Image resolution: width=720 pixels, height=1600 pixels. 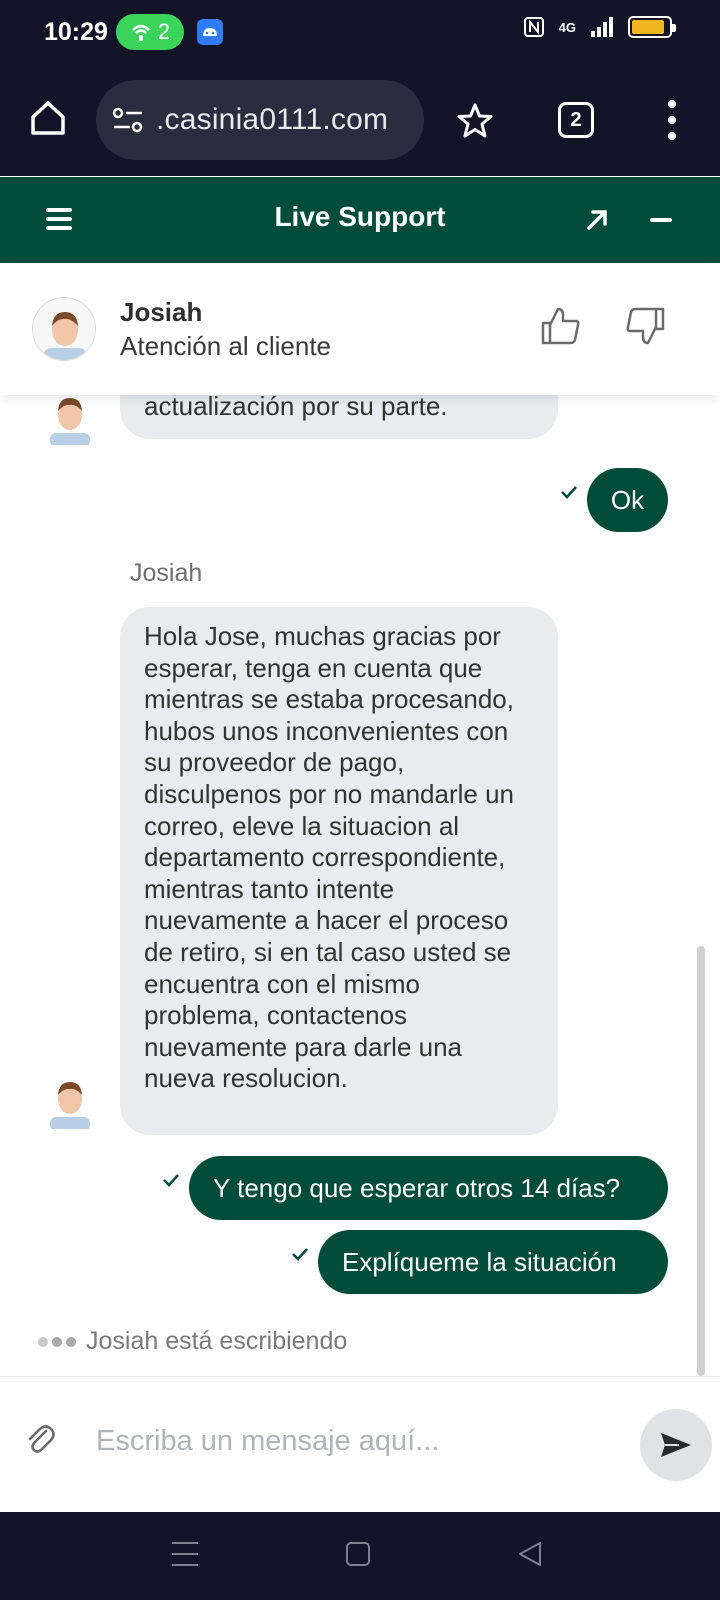 I want to click on hotspot-count: 2, so click(x=164, y=31).